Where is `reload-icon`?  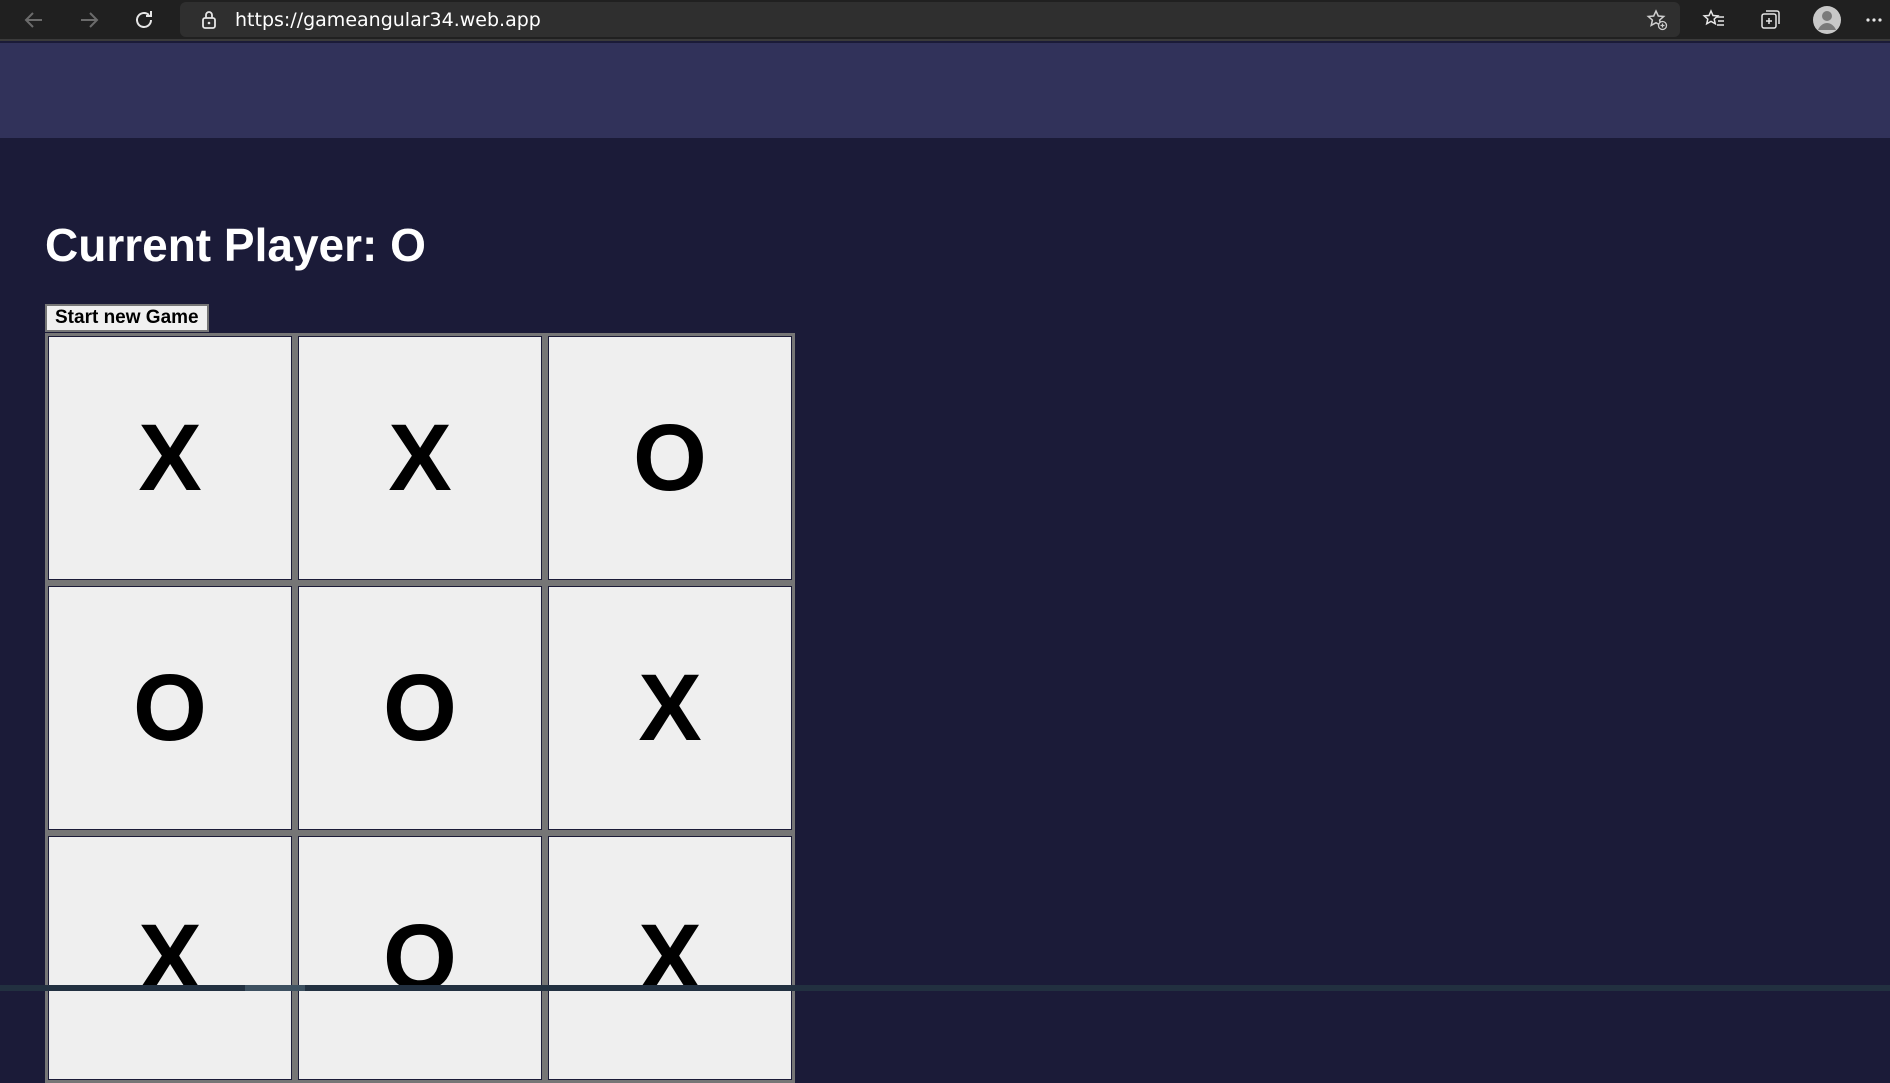
reload-icon is located at coordinates (144, 19).